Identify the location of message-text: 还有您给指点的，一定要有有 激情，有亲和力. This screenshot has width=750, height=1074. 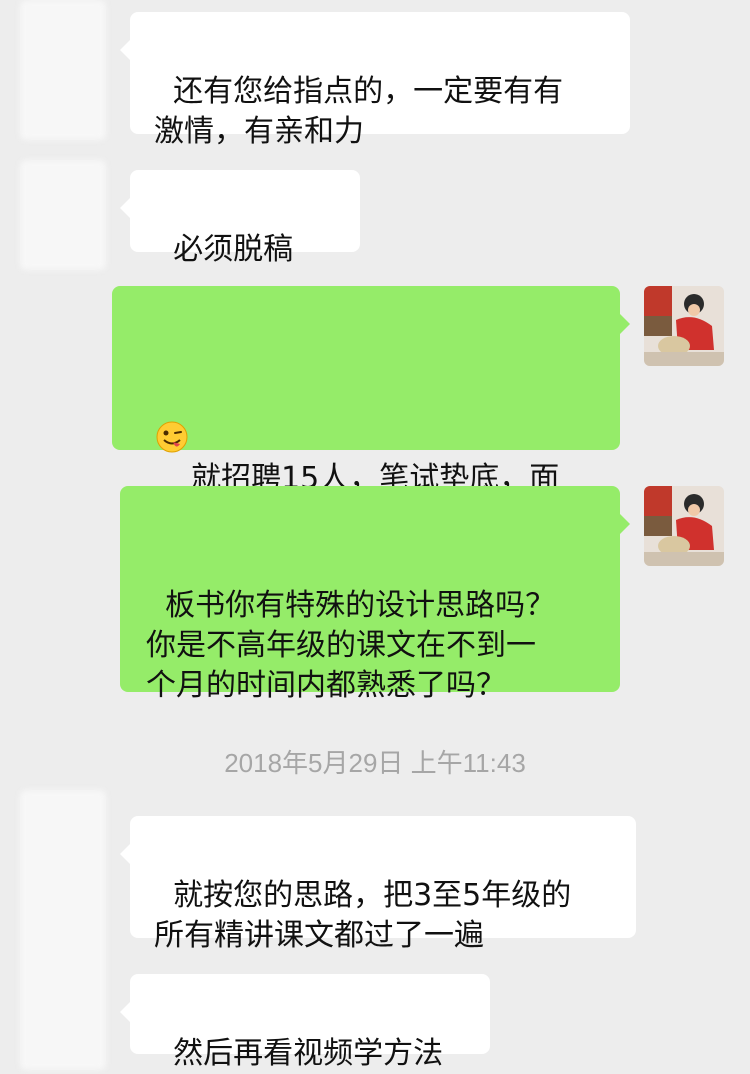
(359, 111).